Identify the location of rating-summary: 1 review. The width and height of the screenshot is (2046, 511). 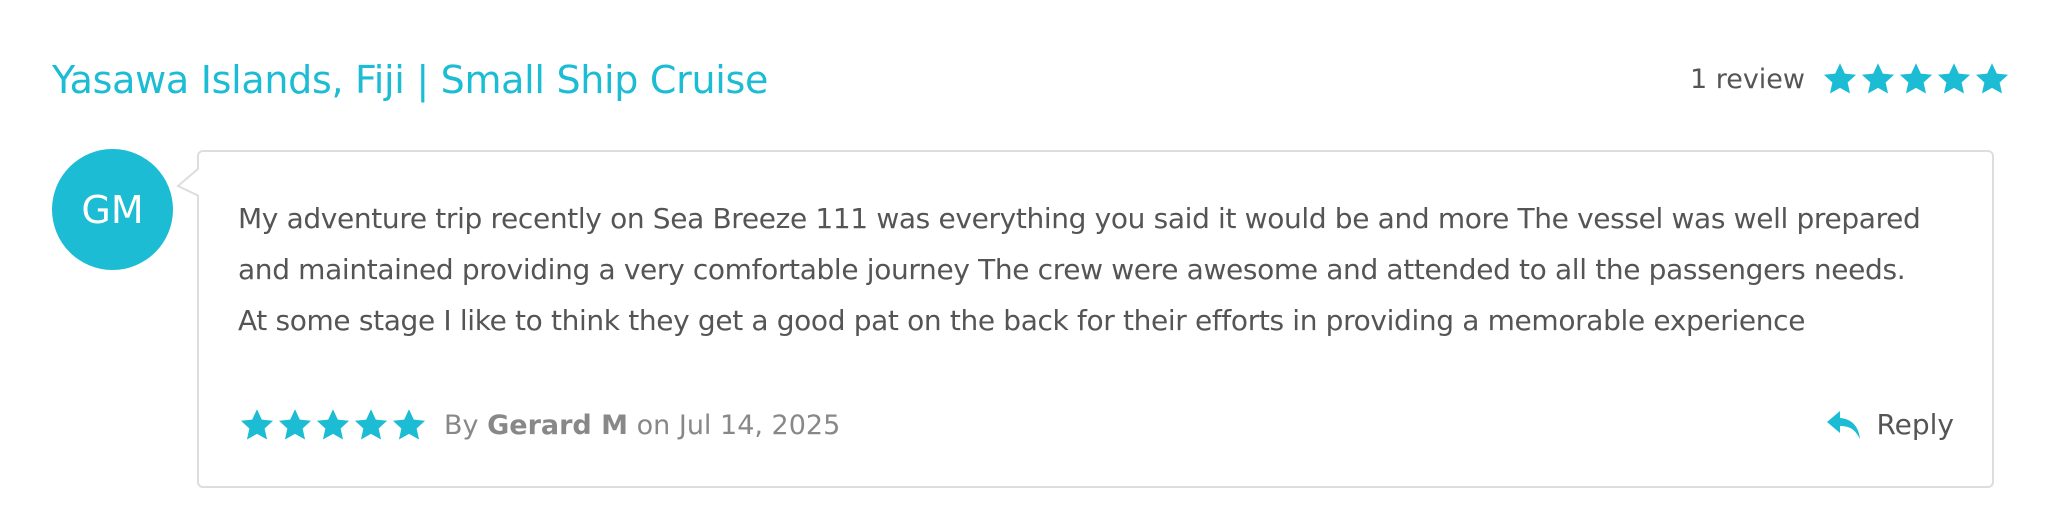
(1850, 79).